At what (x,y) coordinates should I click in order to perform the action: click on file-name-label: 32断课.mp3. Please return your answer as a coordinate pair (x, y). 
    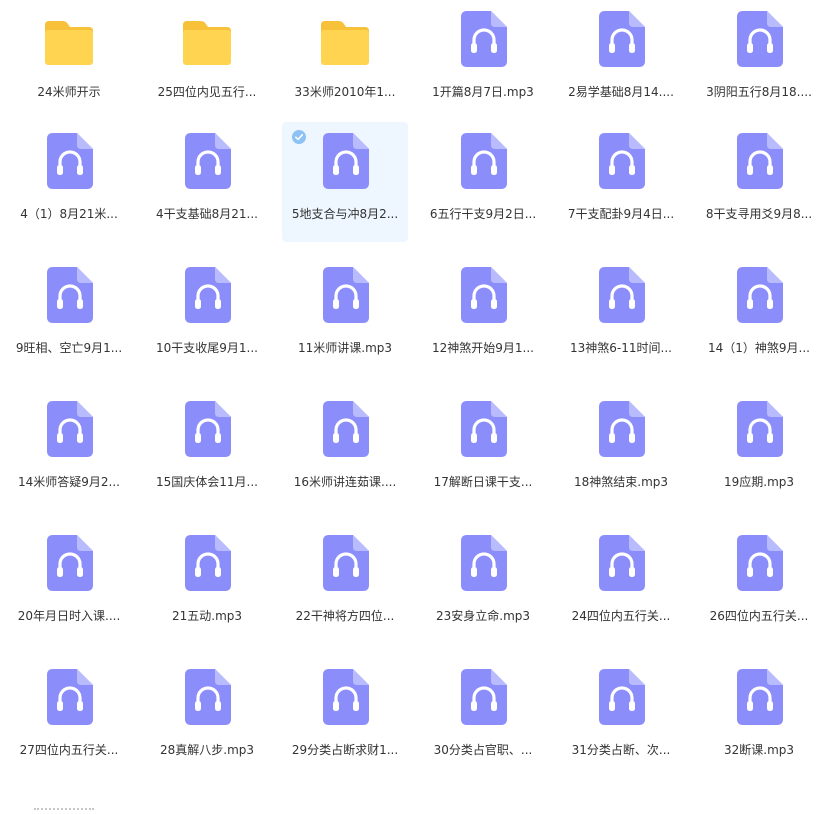
    Looking at the image, I should click on (759, 750).